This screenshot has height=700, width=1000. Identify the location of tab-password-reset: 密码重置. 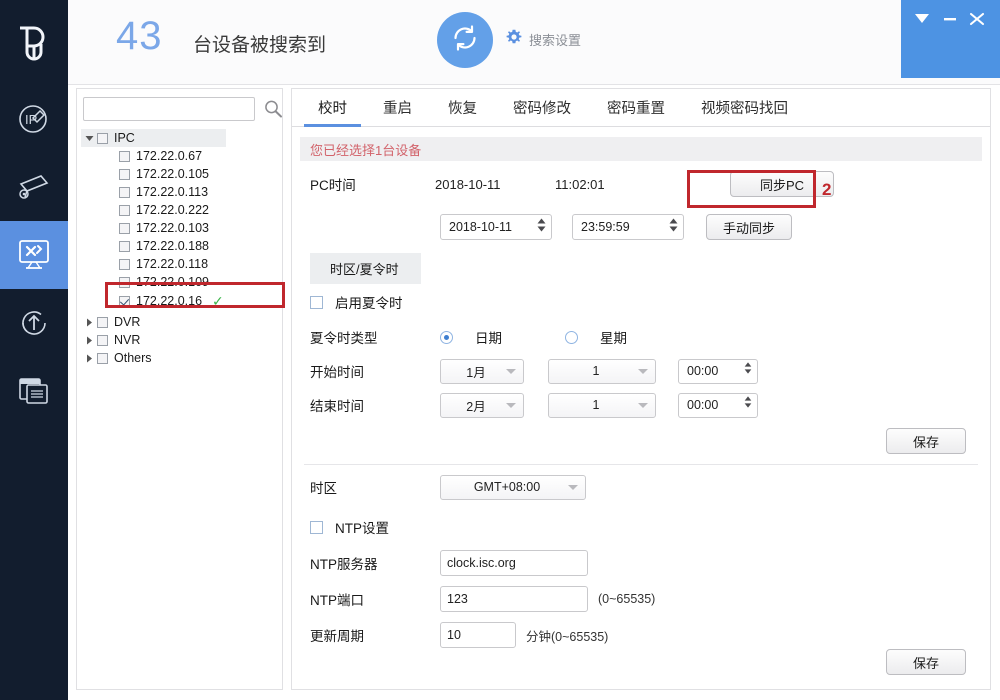
(636, 111).